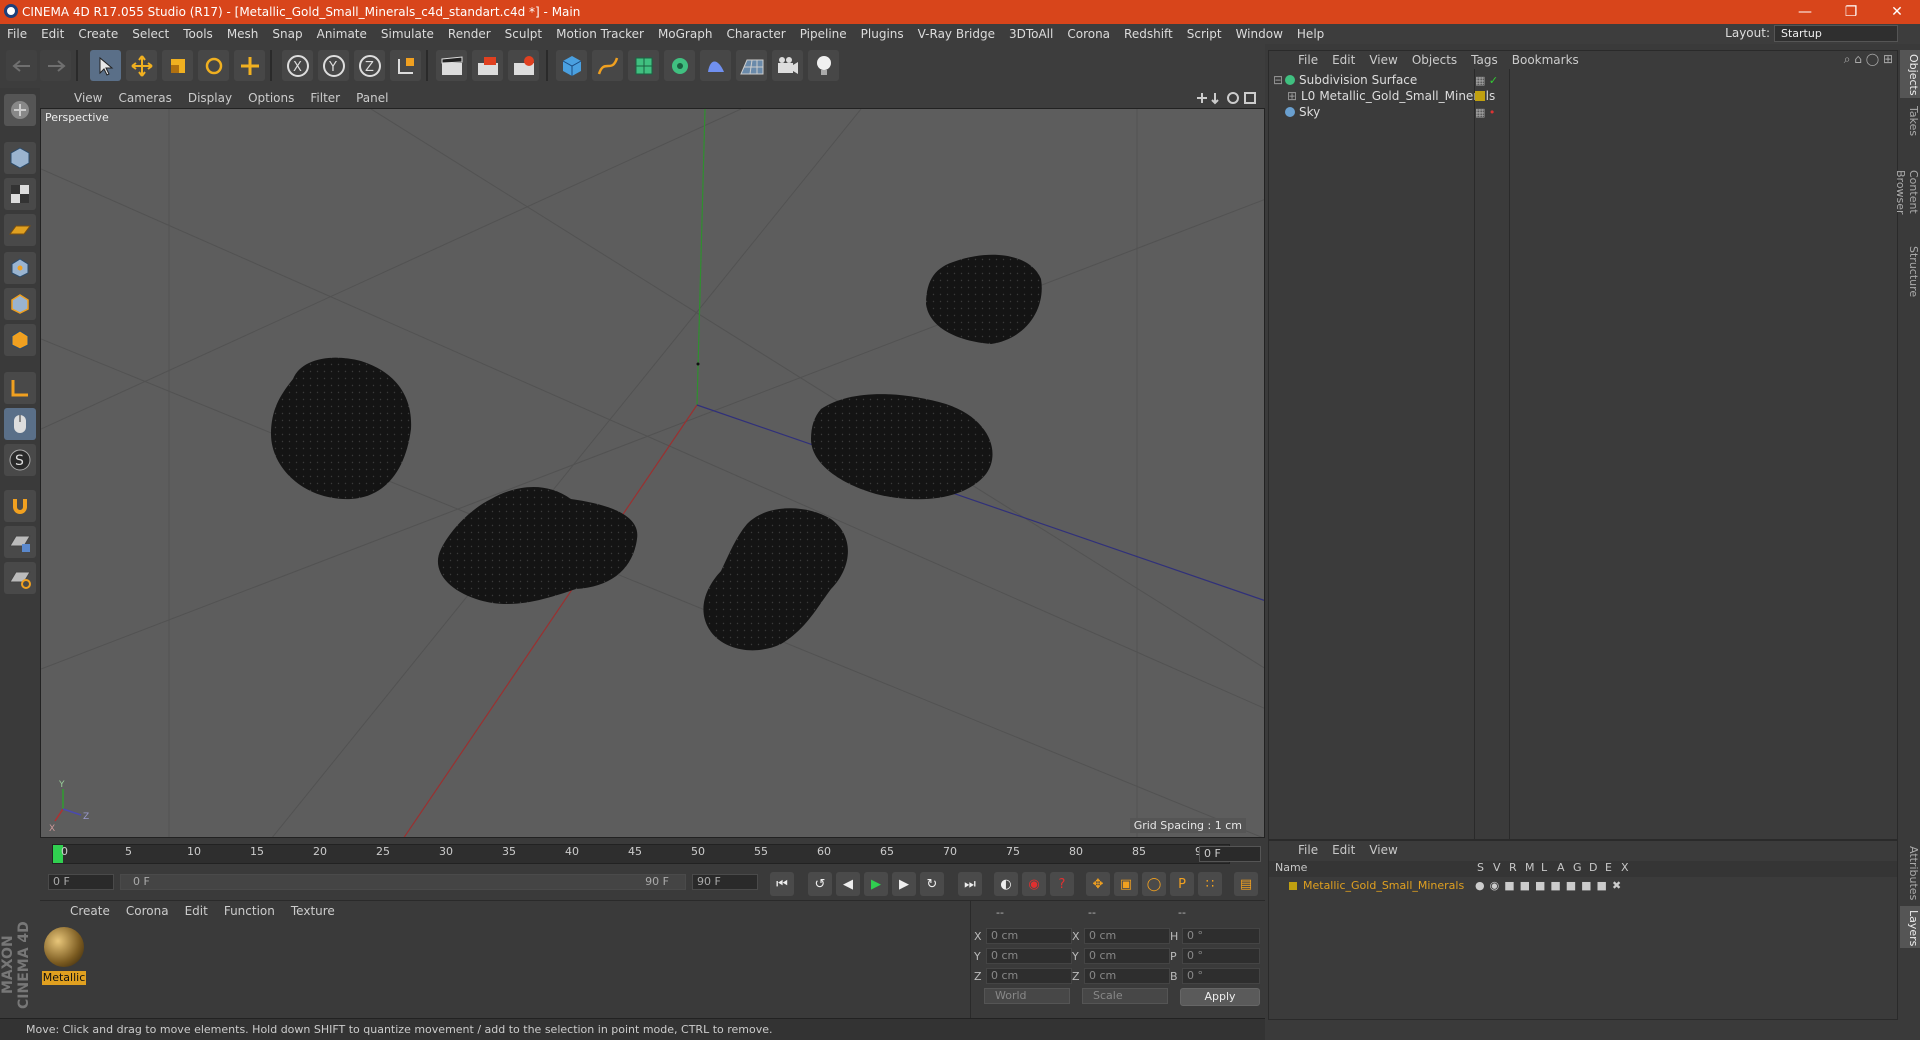 This screenshot has height=1040, width=1920. What do you see at coordinates (755, 34) in the screenshot?
I see `menu-character: Character` at bounding box center [755, 34].